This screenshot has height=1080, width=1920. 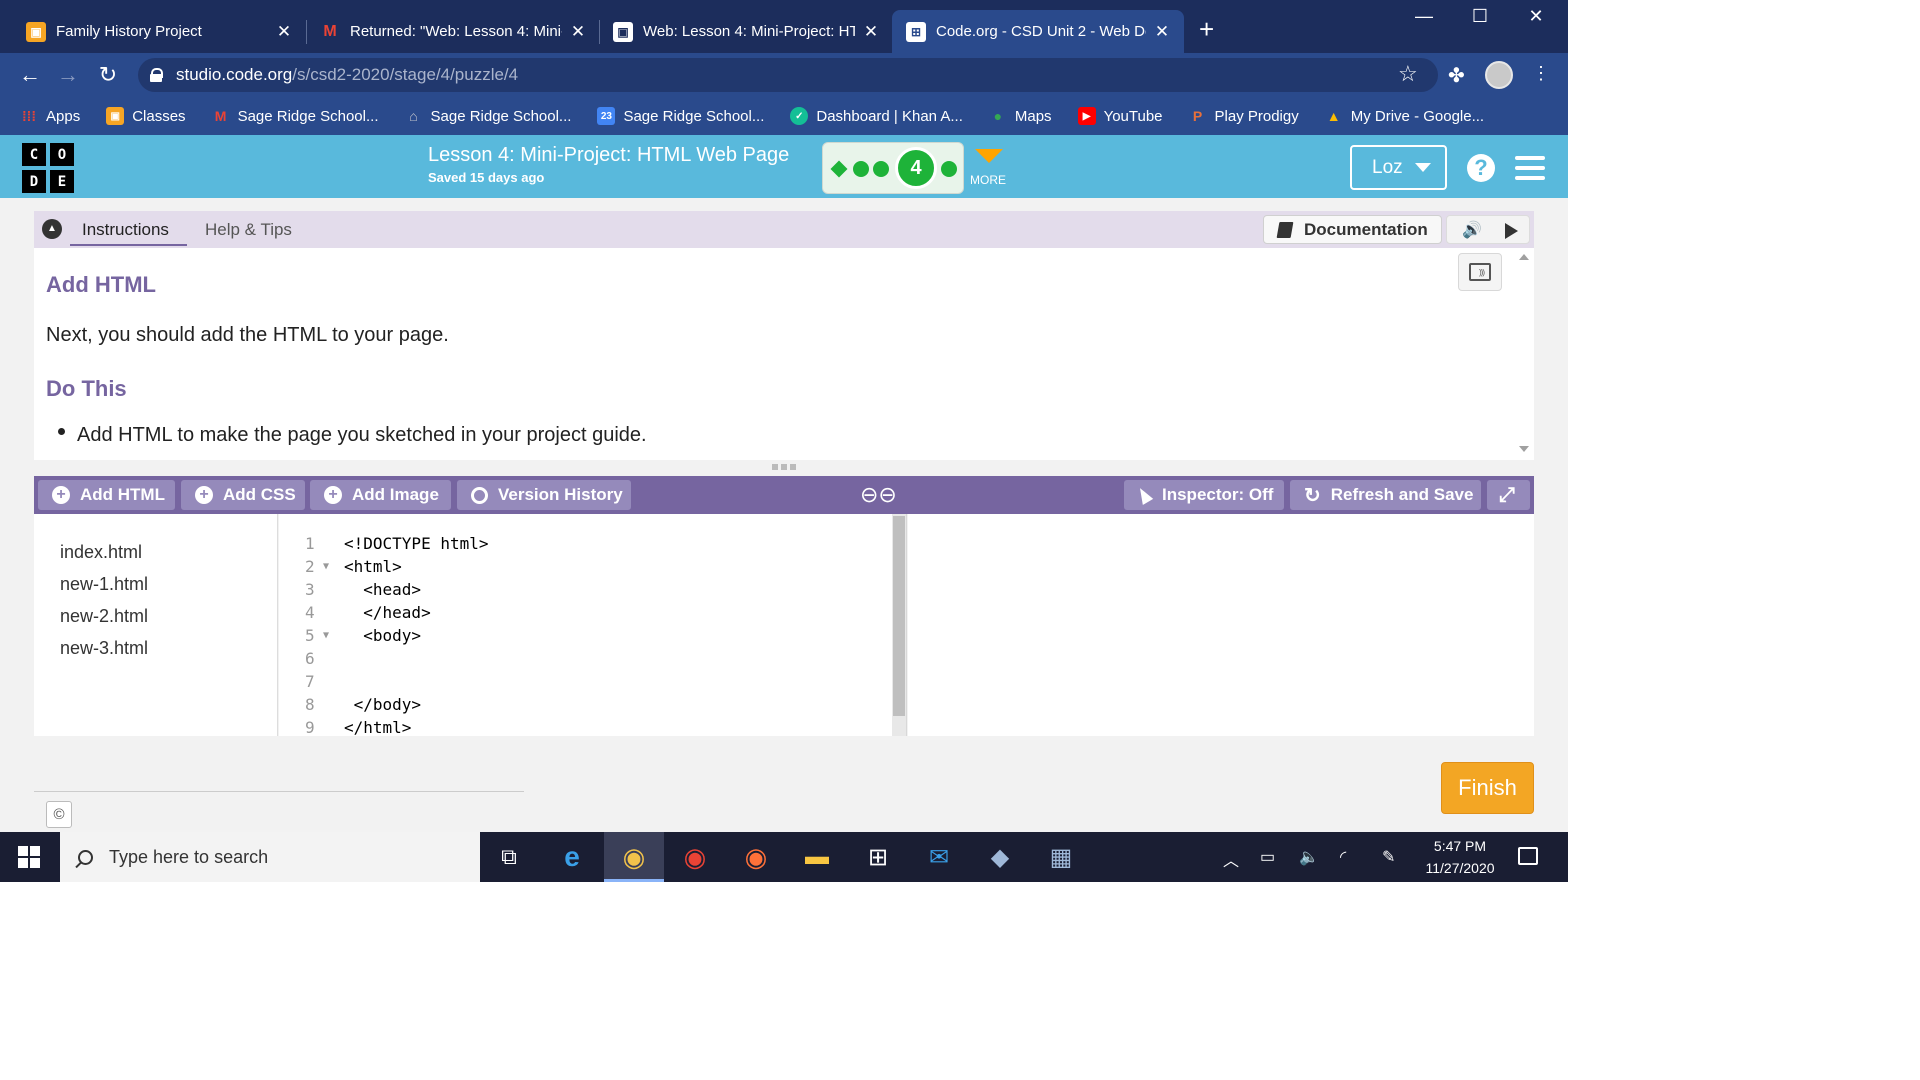 I want to click on codeorg-logo: C O D E, so click(x=48, y=168).